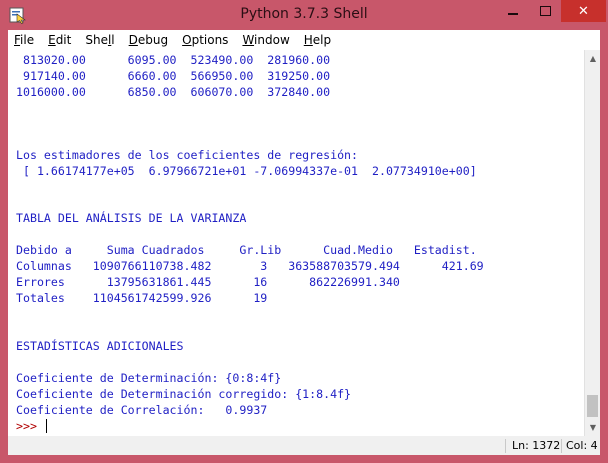 The height and width of the screenshot is (463, 608). What do you see at coordinates (149, 378) in the screenshot?
I see `shell-output-line: Coeficiente de Determinación: {0:8:4f}` at bounding box center [149, 378].